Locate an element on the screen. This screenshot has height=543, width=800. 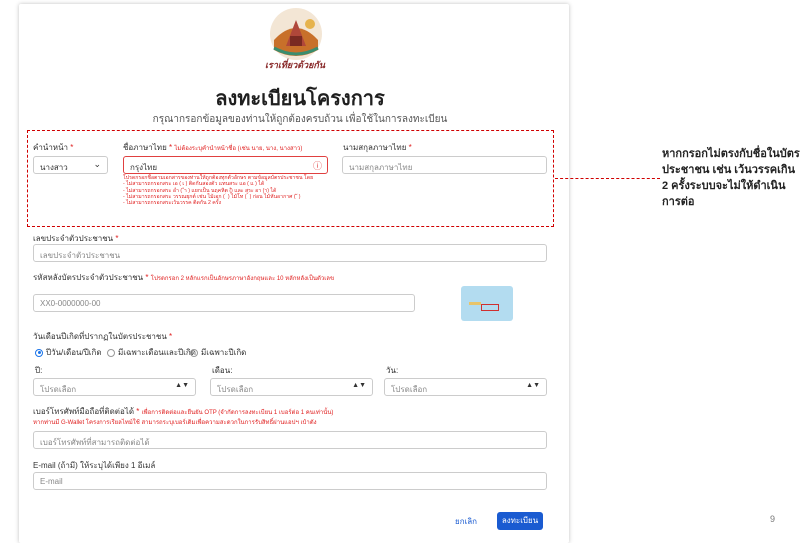
birthdate-option-full: ปีวัน/เดือน/ปีเกิด is located at coordinates (68, 352).